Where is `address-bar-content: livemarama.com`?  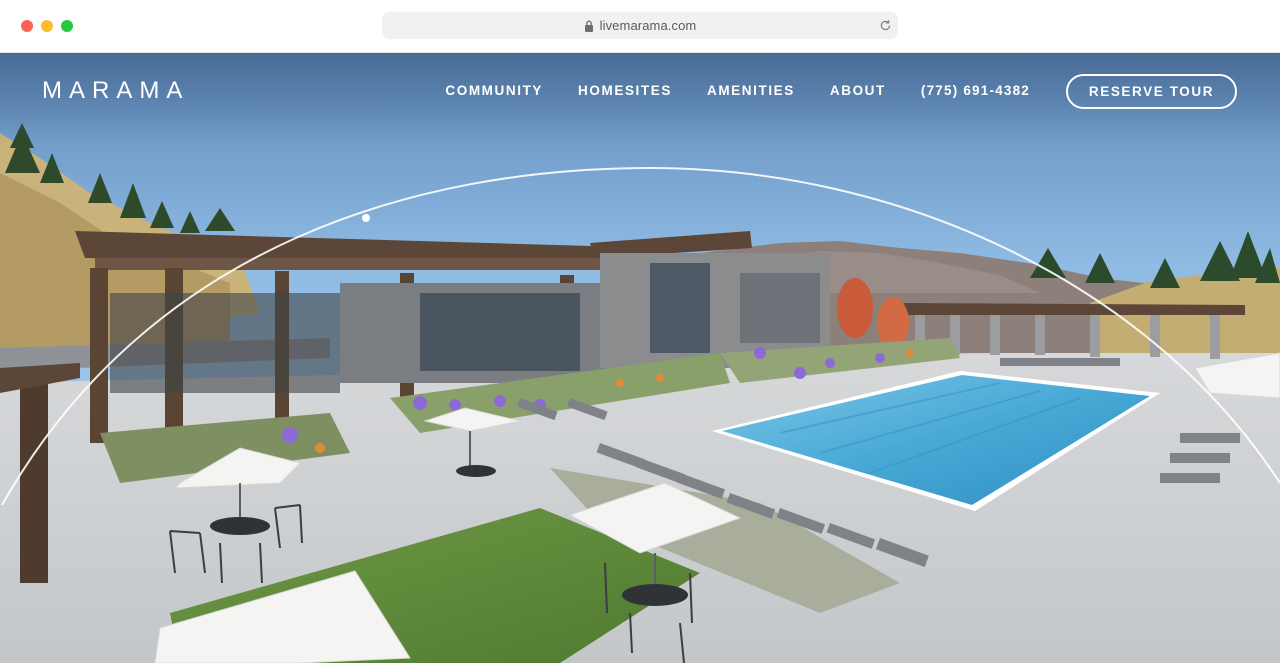 address-bar-content: livemarama.com is located at coordinates (640, 25).